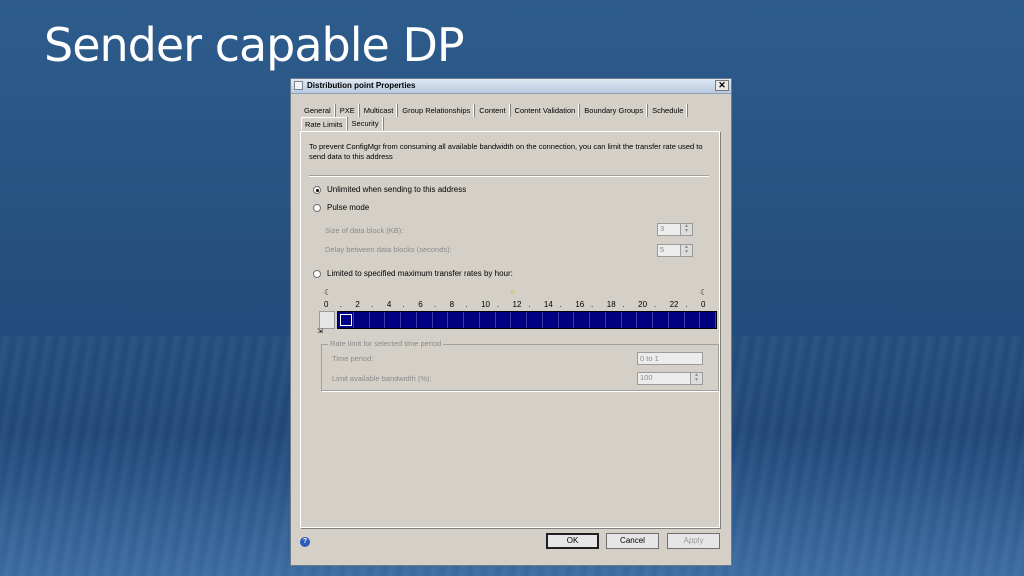  I want to click on tab-content-validation: Content Validation, so click(546, 110).